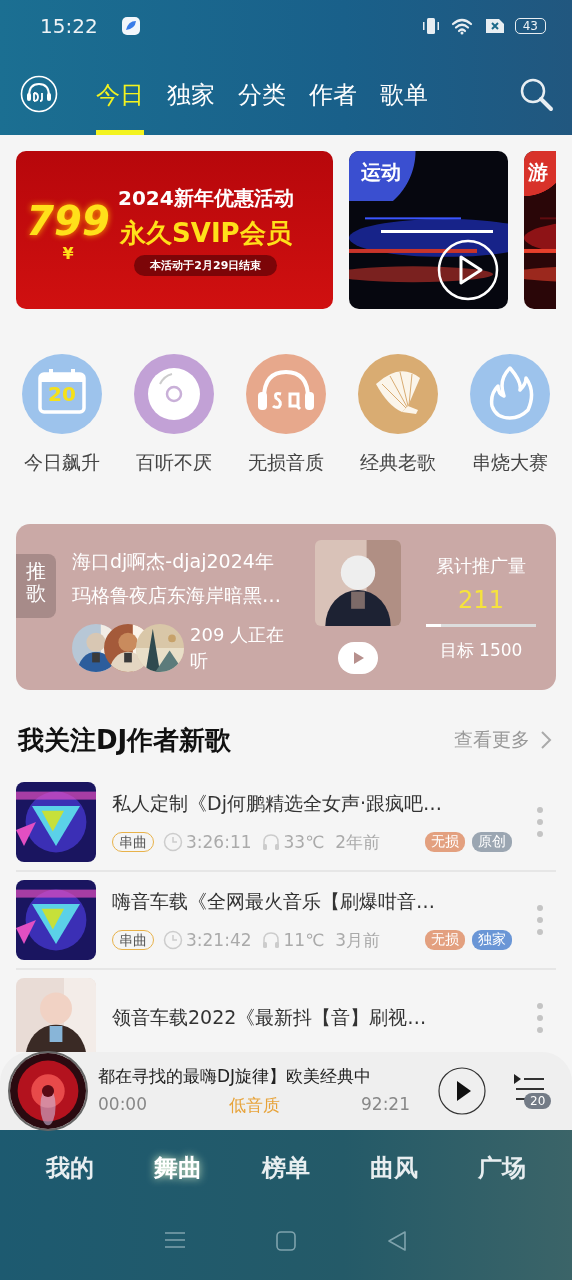 The height and width of the screenshot is (1280, 572). I want to click on bottom-nav-tab: 舞曲, so click(178, 1168).